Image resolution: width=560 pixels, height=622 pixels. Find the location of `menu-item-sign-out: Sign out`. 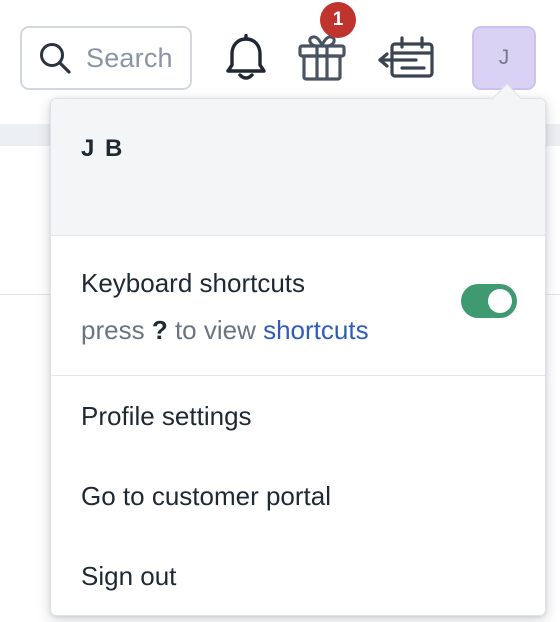

menu-item-sign-out: Sign out is located at coordinates (298, 575).